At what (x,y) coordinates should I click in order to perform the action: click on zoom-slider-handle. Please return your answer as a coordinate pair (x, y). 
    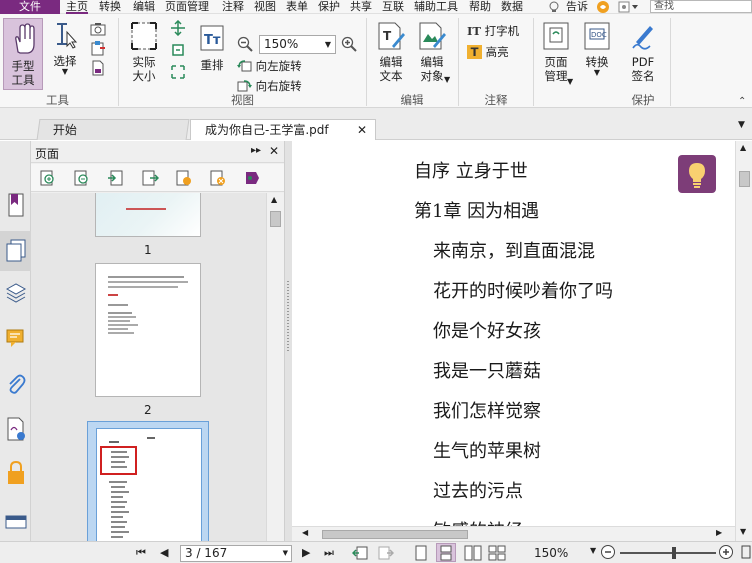
    Looking at the image, I should click on (674, 553).